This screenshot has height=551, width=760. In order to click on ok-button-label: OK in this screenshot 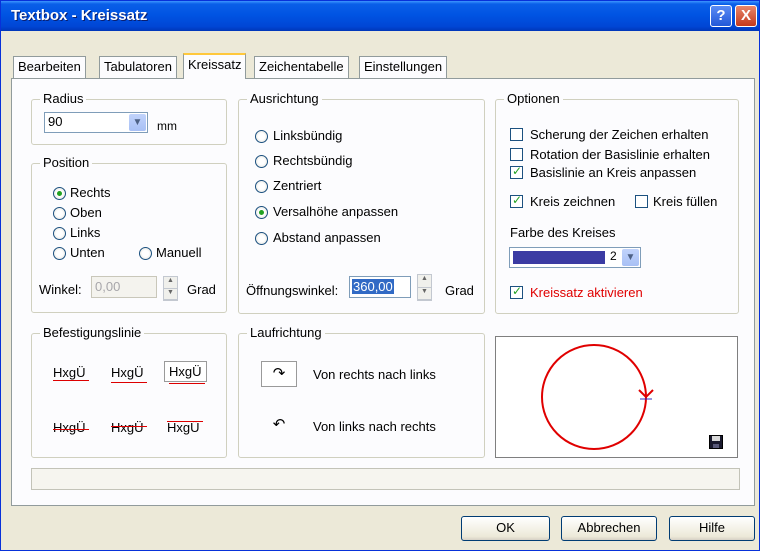, I will do `click(505, 527)`.